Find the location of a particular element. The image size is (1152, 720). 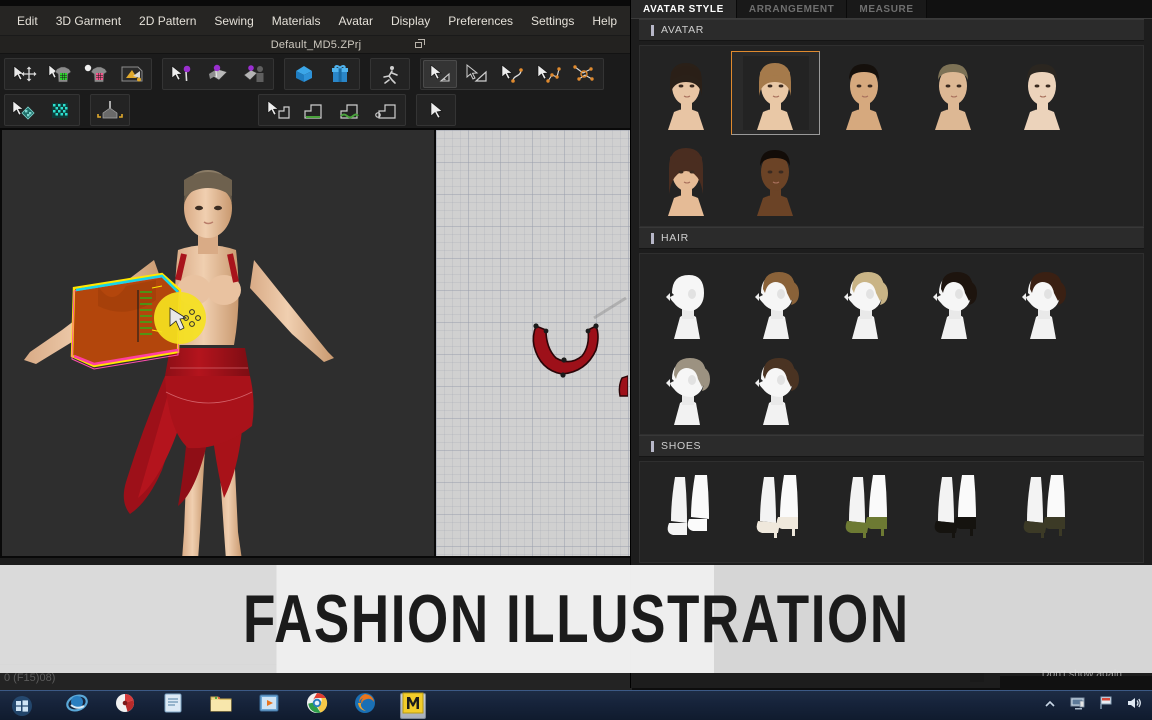

avatar-female-brunette is located at coordinates (686, 179).